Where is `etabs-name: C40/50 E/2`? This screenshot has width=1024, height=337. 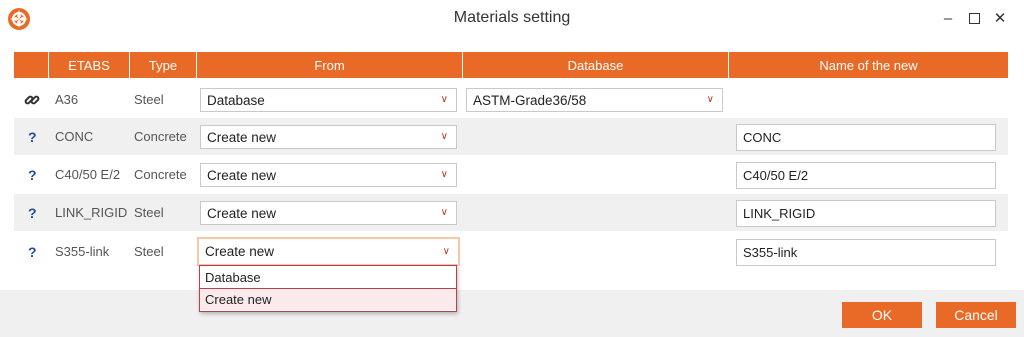 etabs-name: C40/50 E/2 is located at coordinates (88, 174).